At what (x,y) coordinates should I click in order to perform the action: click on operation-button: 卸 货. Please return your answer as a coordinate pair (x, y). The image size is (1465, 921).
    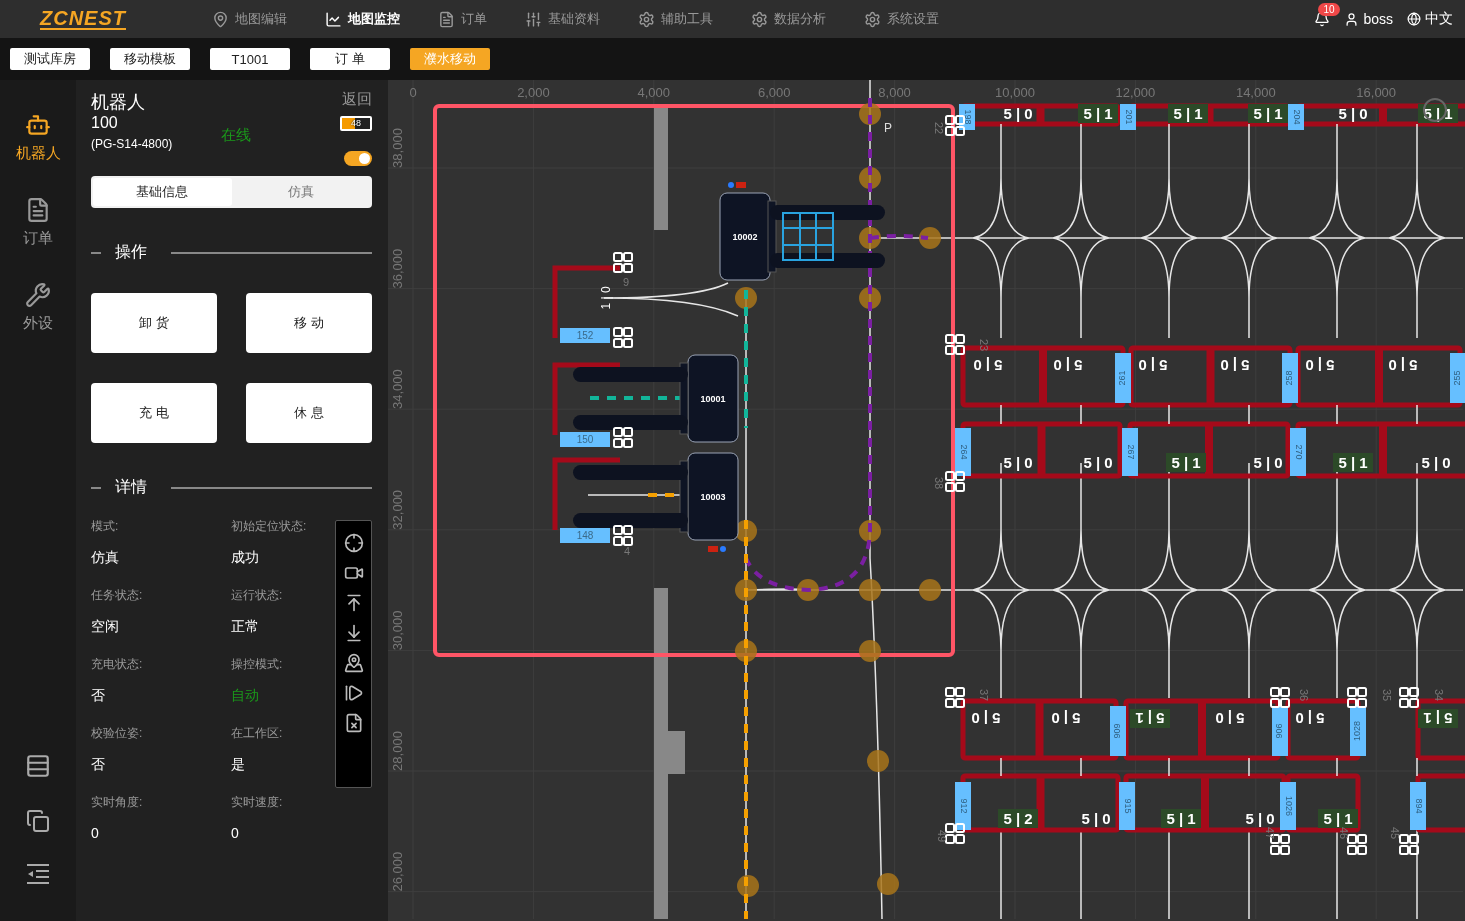
    Looking at the image, I should click on (154, 323).